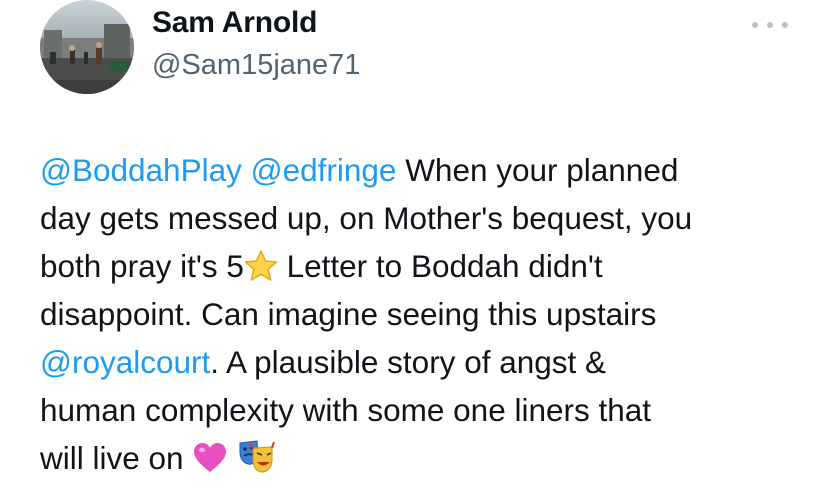  Describe the element at coordinates (116, 458) in the screenshot. I see `tweet-text-segment: will live on` at that location.